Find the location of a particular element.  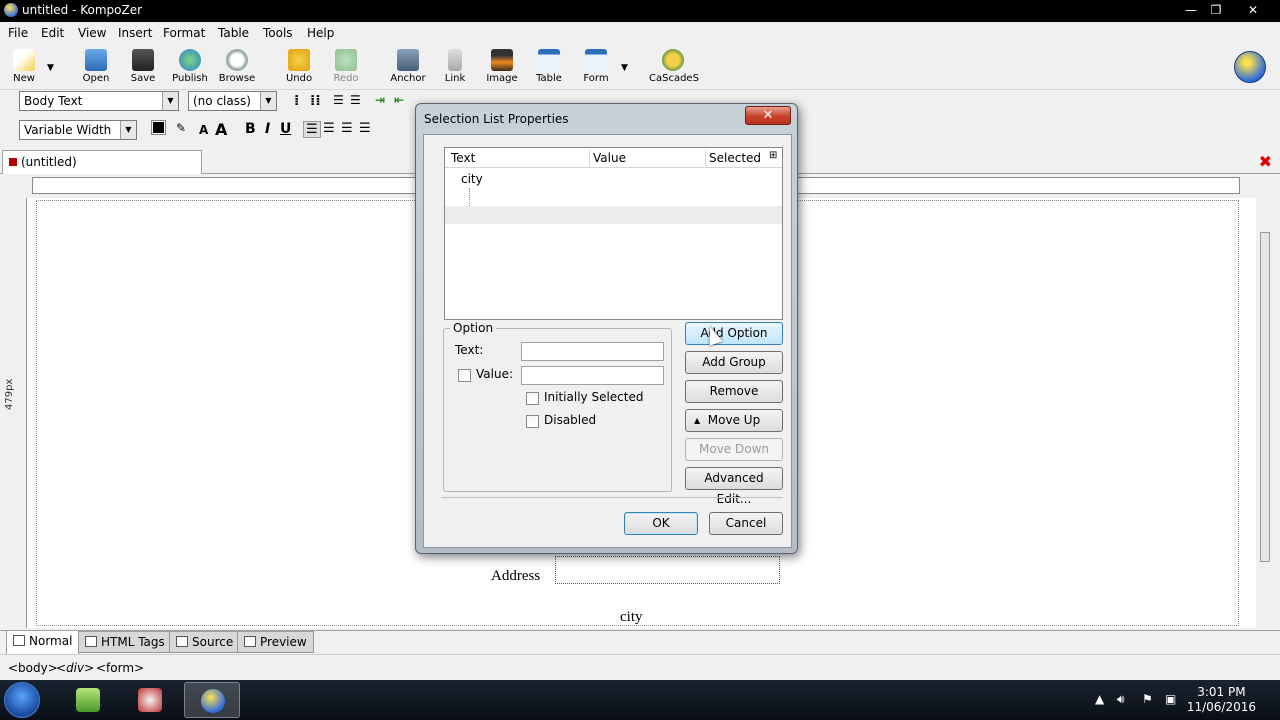

form-button: Form is located at coordinates (596, 68).